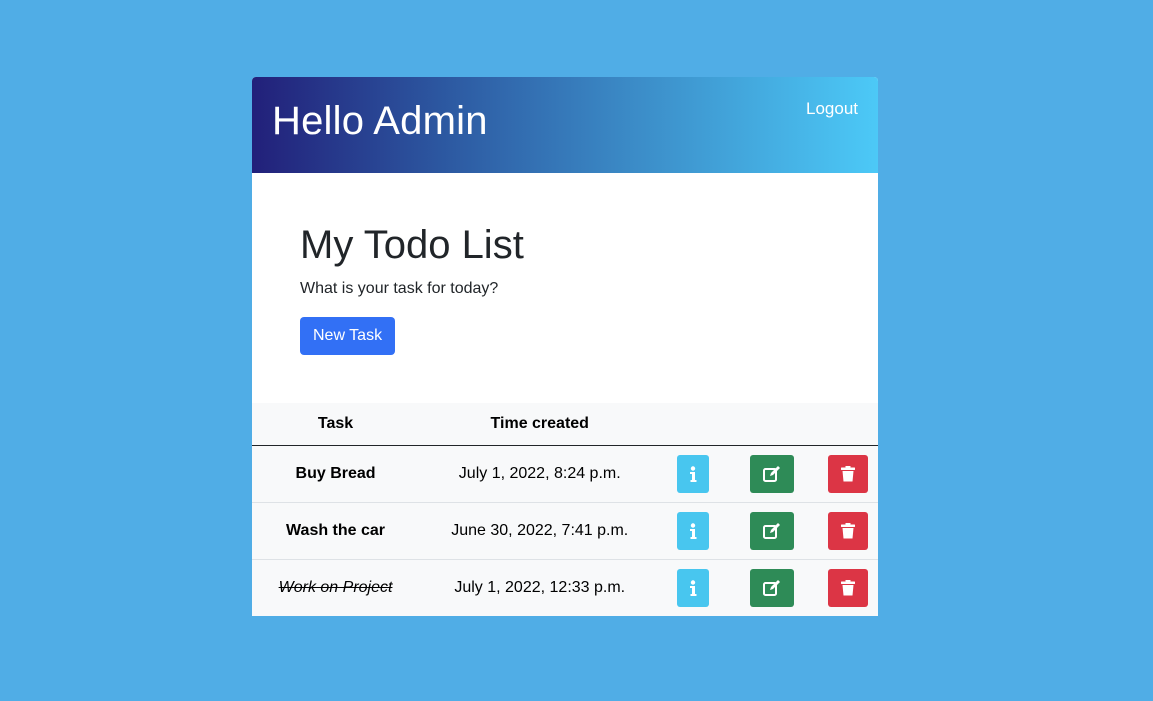 Image resolution: width=1153 pixels, height=701 pixels. I want to click on column-header-delete, so click(848, 424).